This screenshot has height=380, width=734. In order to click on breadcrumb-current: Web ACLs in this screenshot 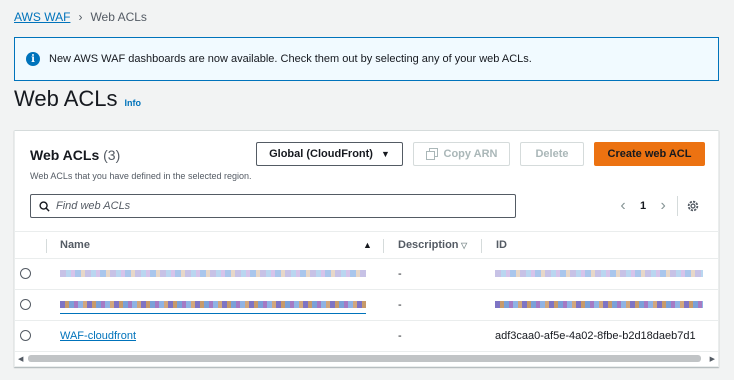, I will do `click(118, 17)`.